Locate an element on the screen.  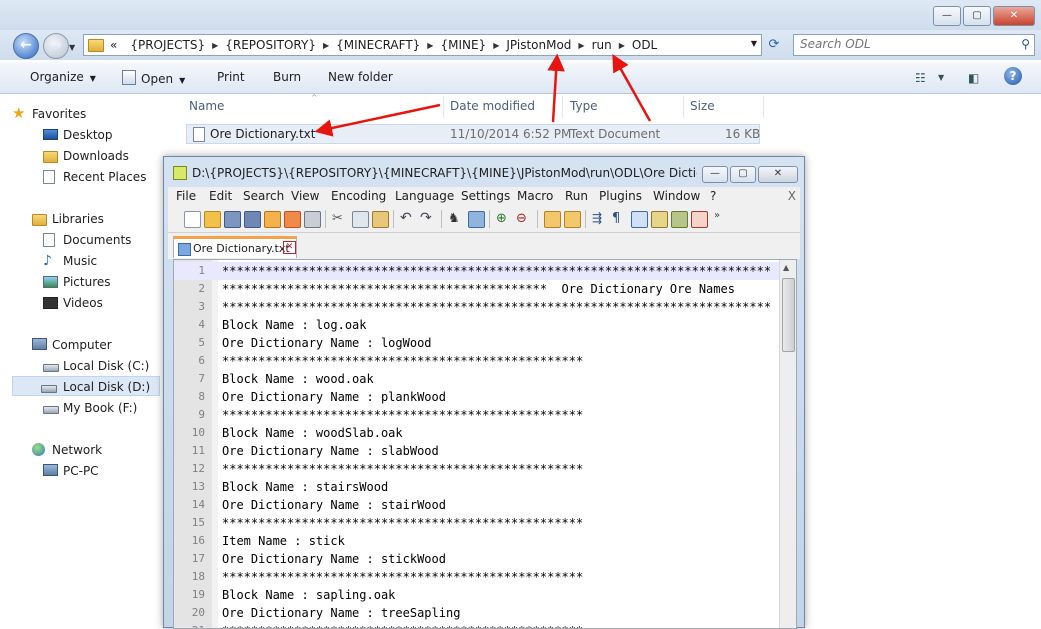
menu-settings: Settings is located at coordinates (485, 196).